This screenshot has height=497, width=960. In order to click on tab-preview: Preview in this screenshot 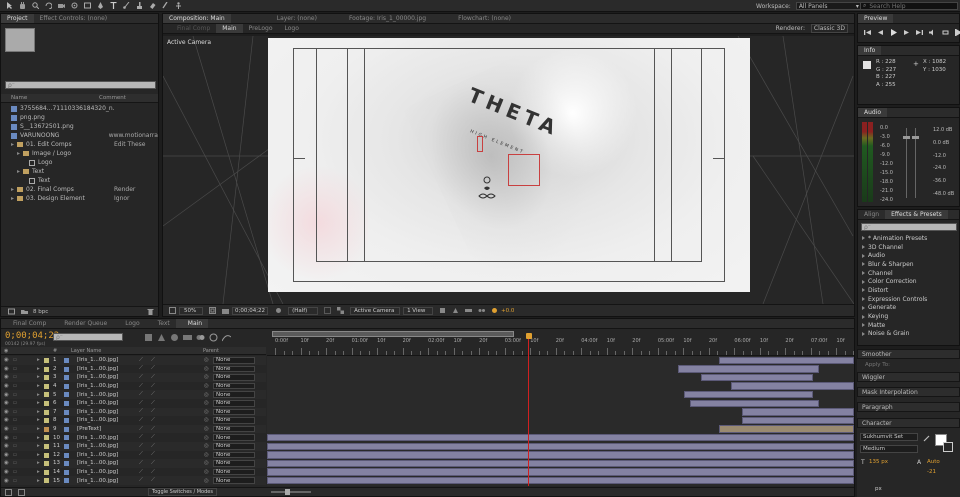, I will do `click(876, 18)`.